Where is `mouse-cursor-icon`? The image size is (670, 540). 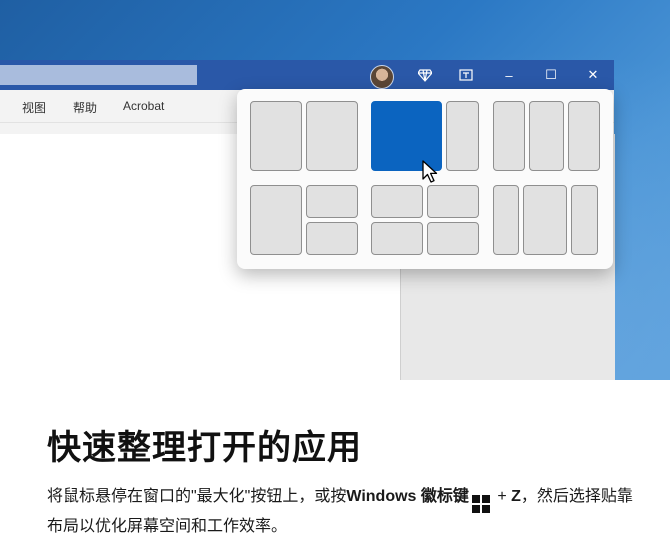
mouse-cursor-icon is located at coordinates (430, 171).